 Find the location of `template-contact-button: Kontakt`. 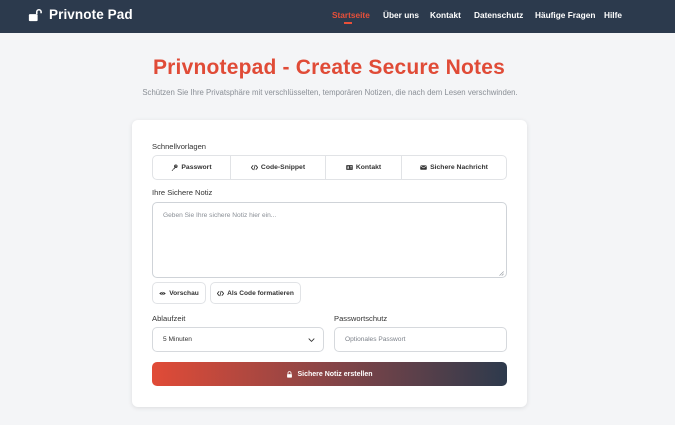

template-contact-button: Kontakt is located at coordinates (364, 167).